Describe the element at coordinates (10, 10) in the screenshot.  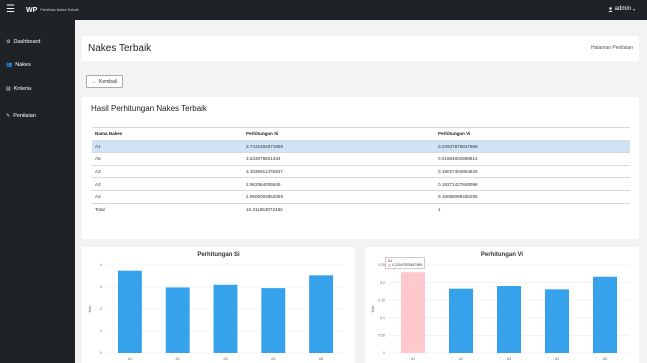
I see `menu-icon: ☰` at that location.